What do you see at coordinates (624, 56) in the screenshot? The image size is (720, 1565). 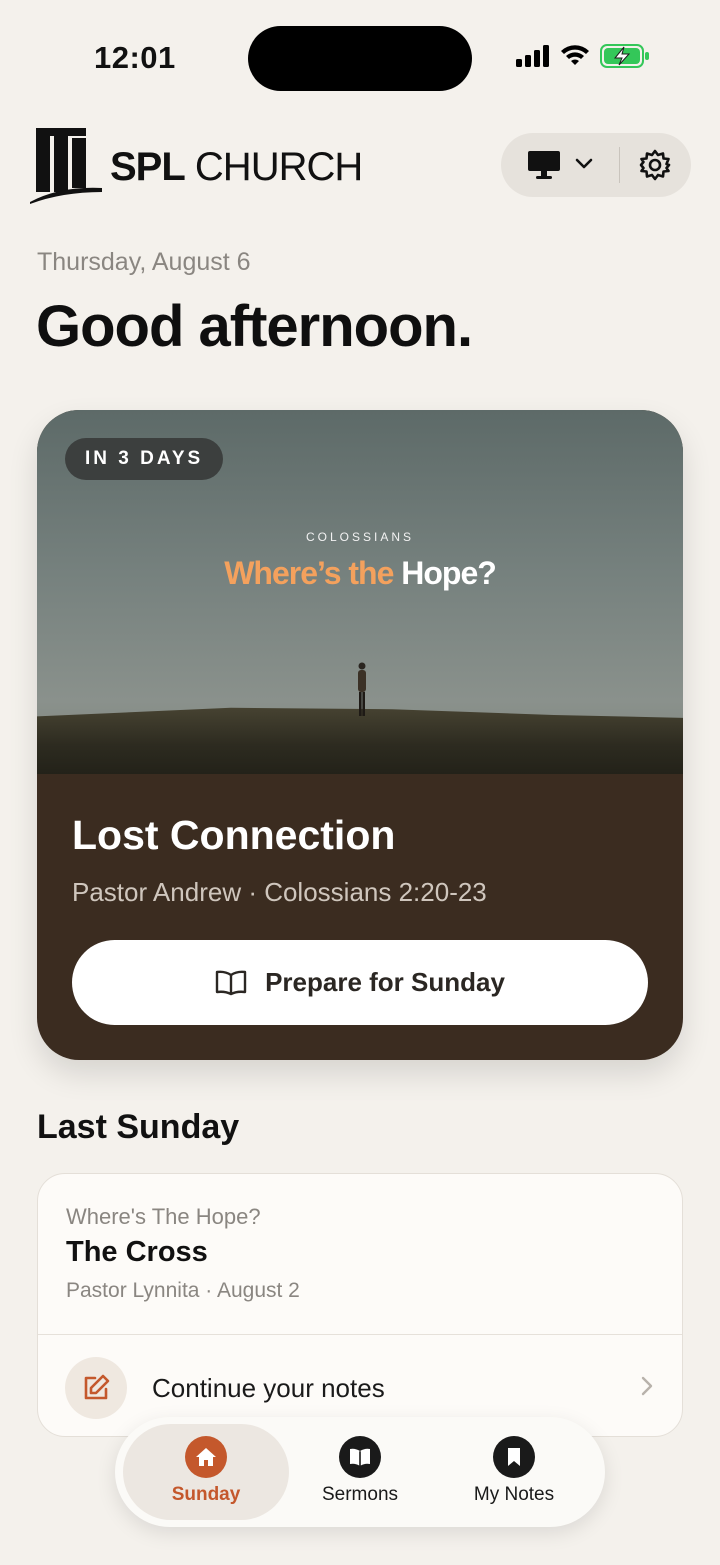 I see `battery-charging-icon` at bounding box center [624, 56].